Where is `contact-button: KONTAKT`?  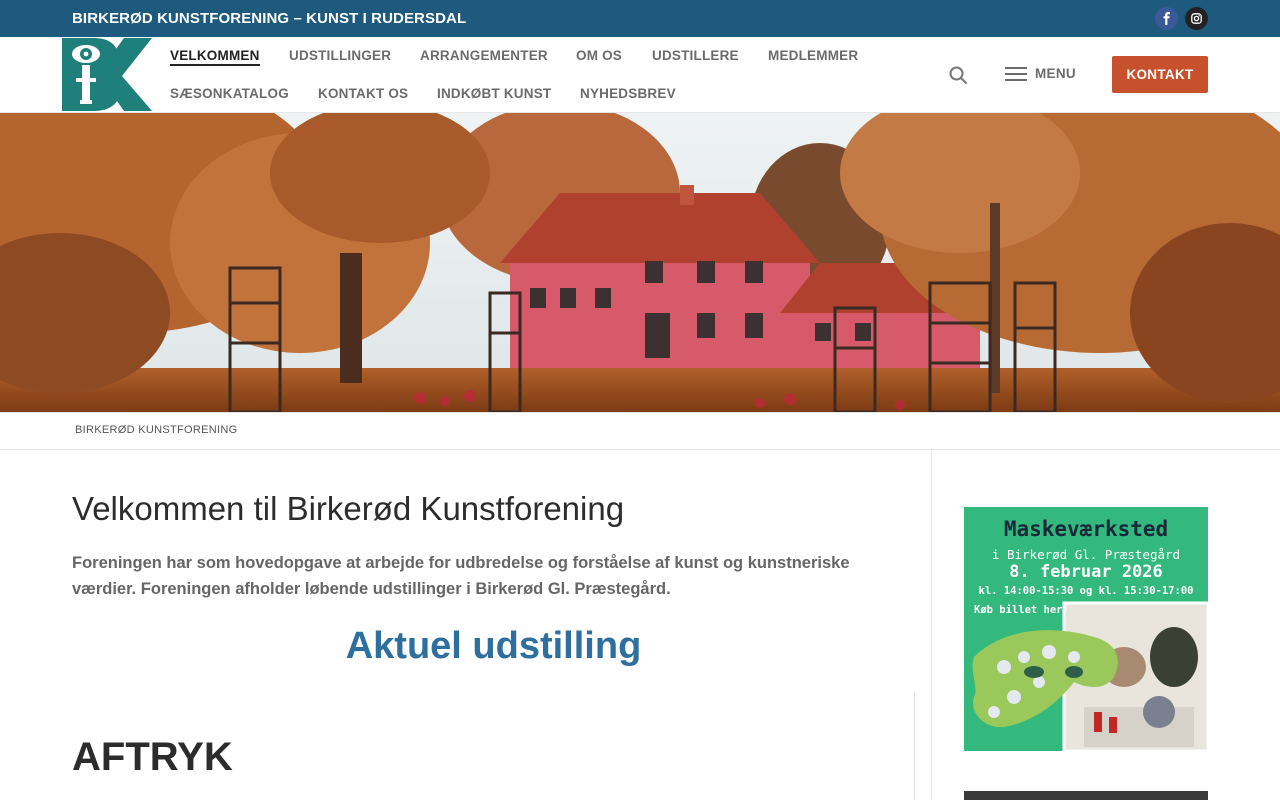
contact-button: KONTAKT is located at coordinates (1160, 74).